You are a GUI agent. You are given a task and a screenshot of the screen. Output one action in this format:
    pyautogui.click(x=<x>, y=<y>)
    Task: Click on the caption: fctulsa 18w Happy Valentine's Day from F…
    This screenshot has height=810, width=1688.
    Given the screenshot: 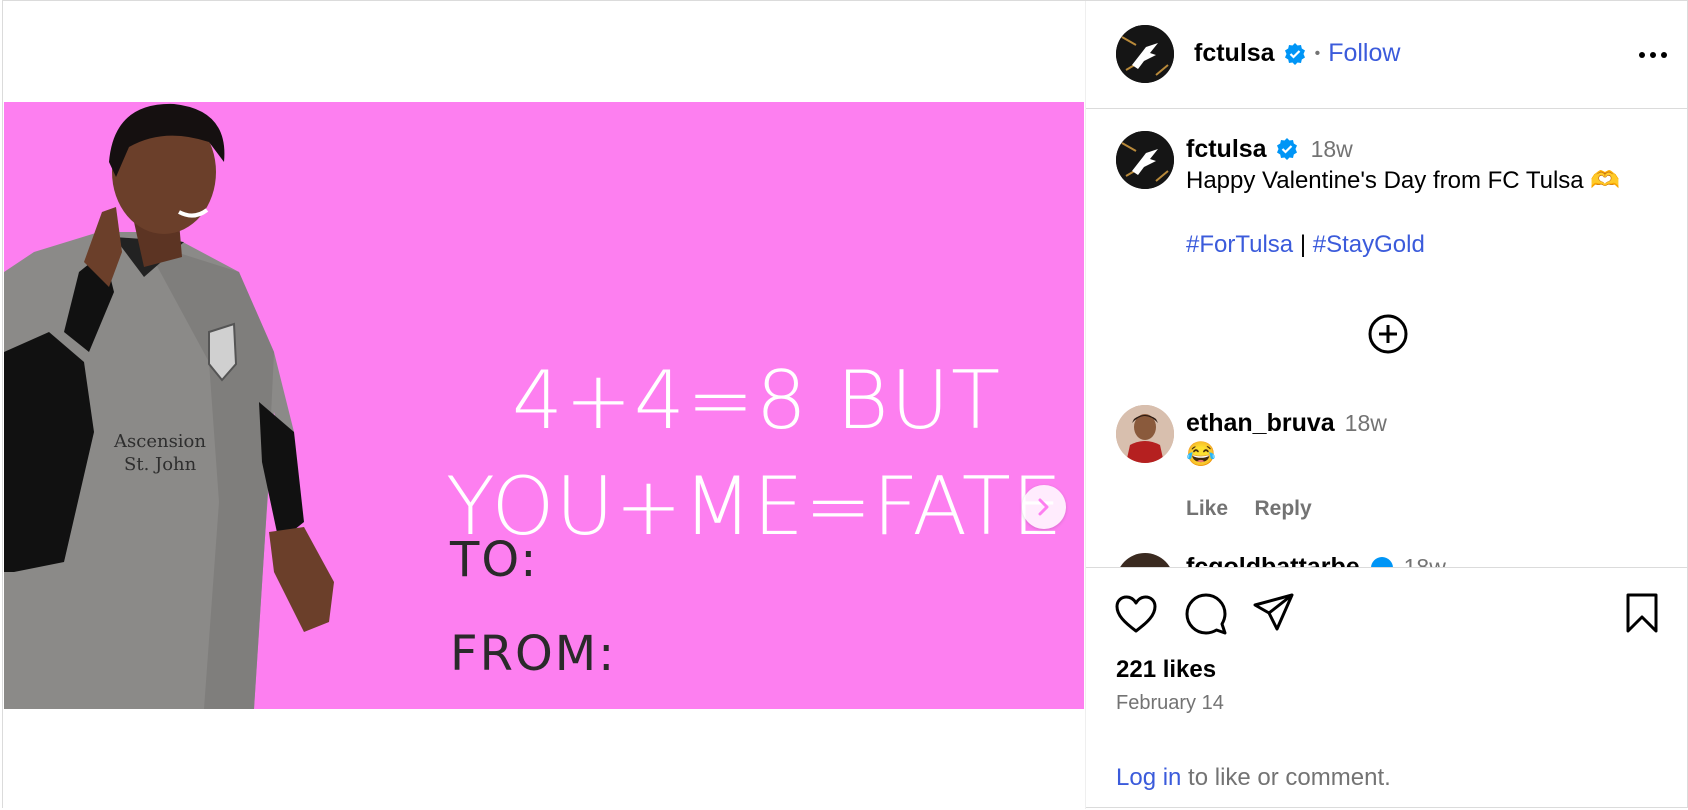 What is the action you would take?
    pyautogui.click(x=1426, y=197)
    